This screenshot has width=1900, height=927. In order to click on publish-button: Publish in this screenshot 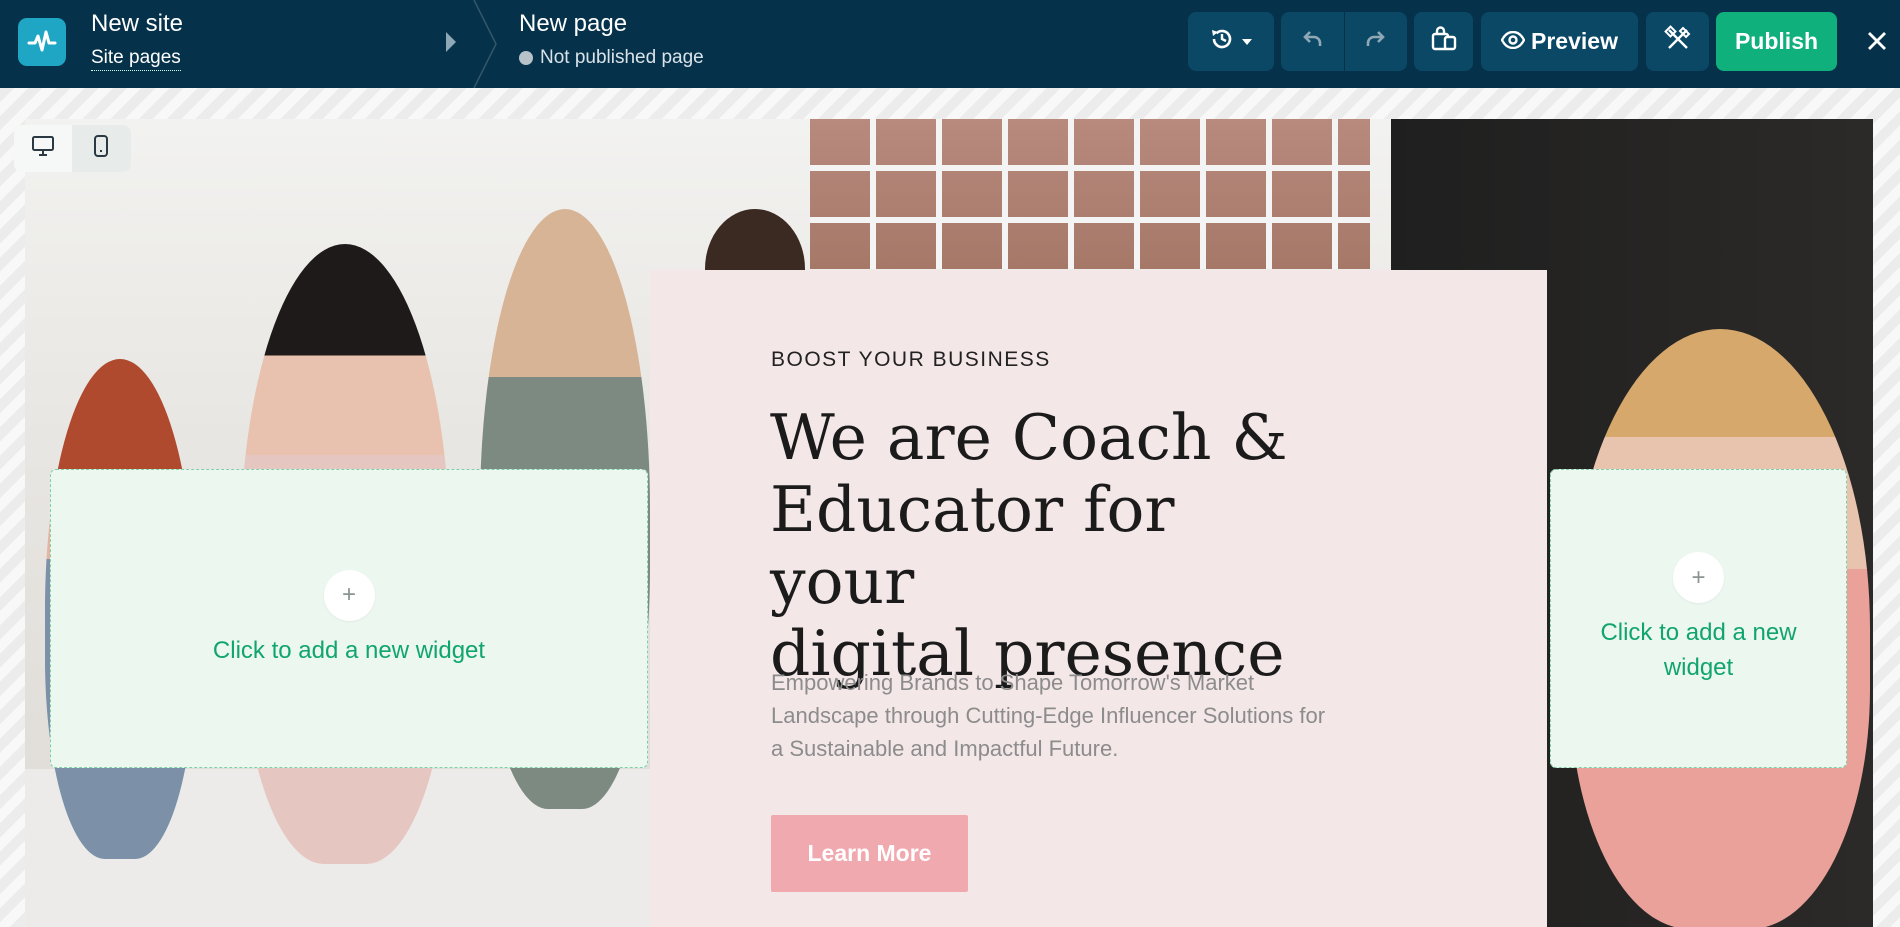, I will do `click(1776, 41)`.